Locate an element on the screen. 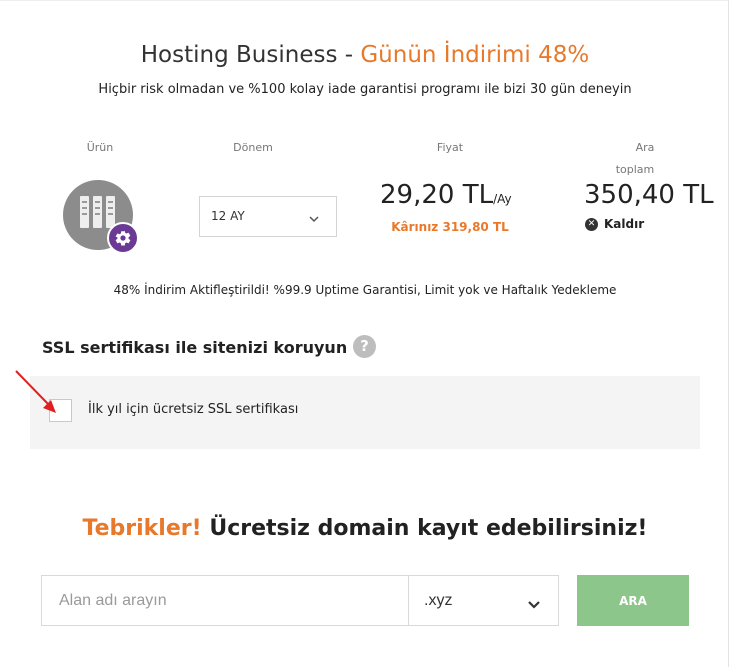  congrats-accent: Tebrikler! is located at coordinates (142, 528).